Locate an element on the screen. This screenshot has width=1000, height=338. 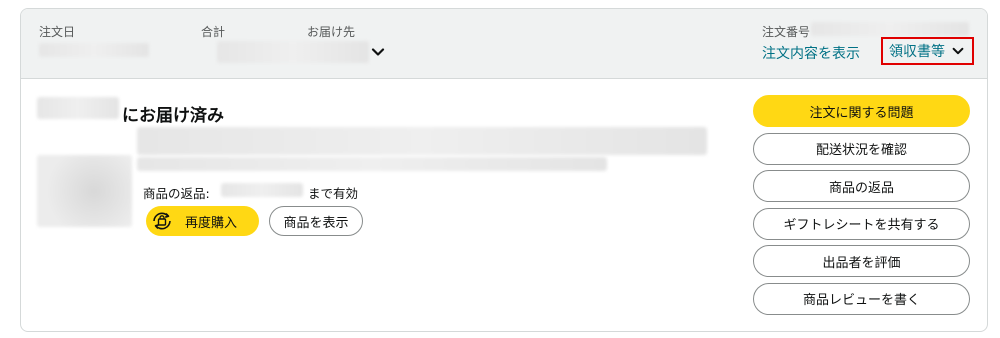
order-number-value-redacted is located at coordinates (890, 29).